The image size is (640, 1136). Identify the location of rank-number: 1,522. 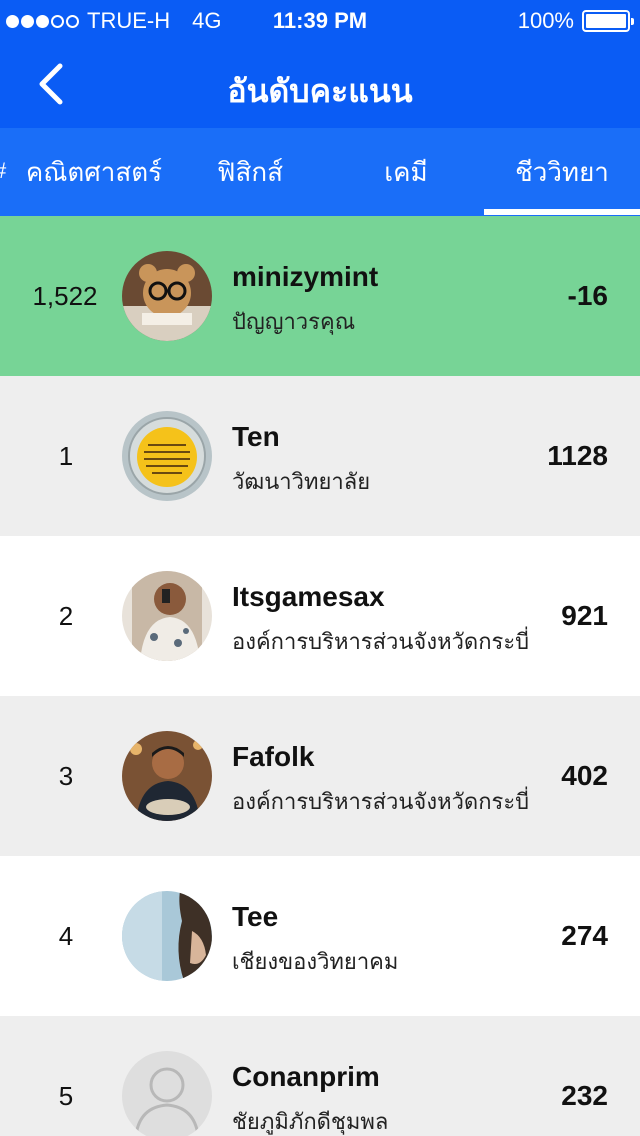
(65, 295).